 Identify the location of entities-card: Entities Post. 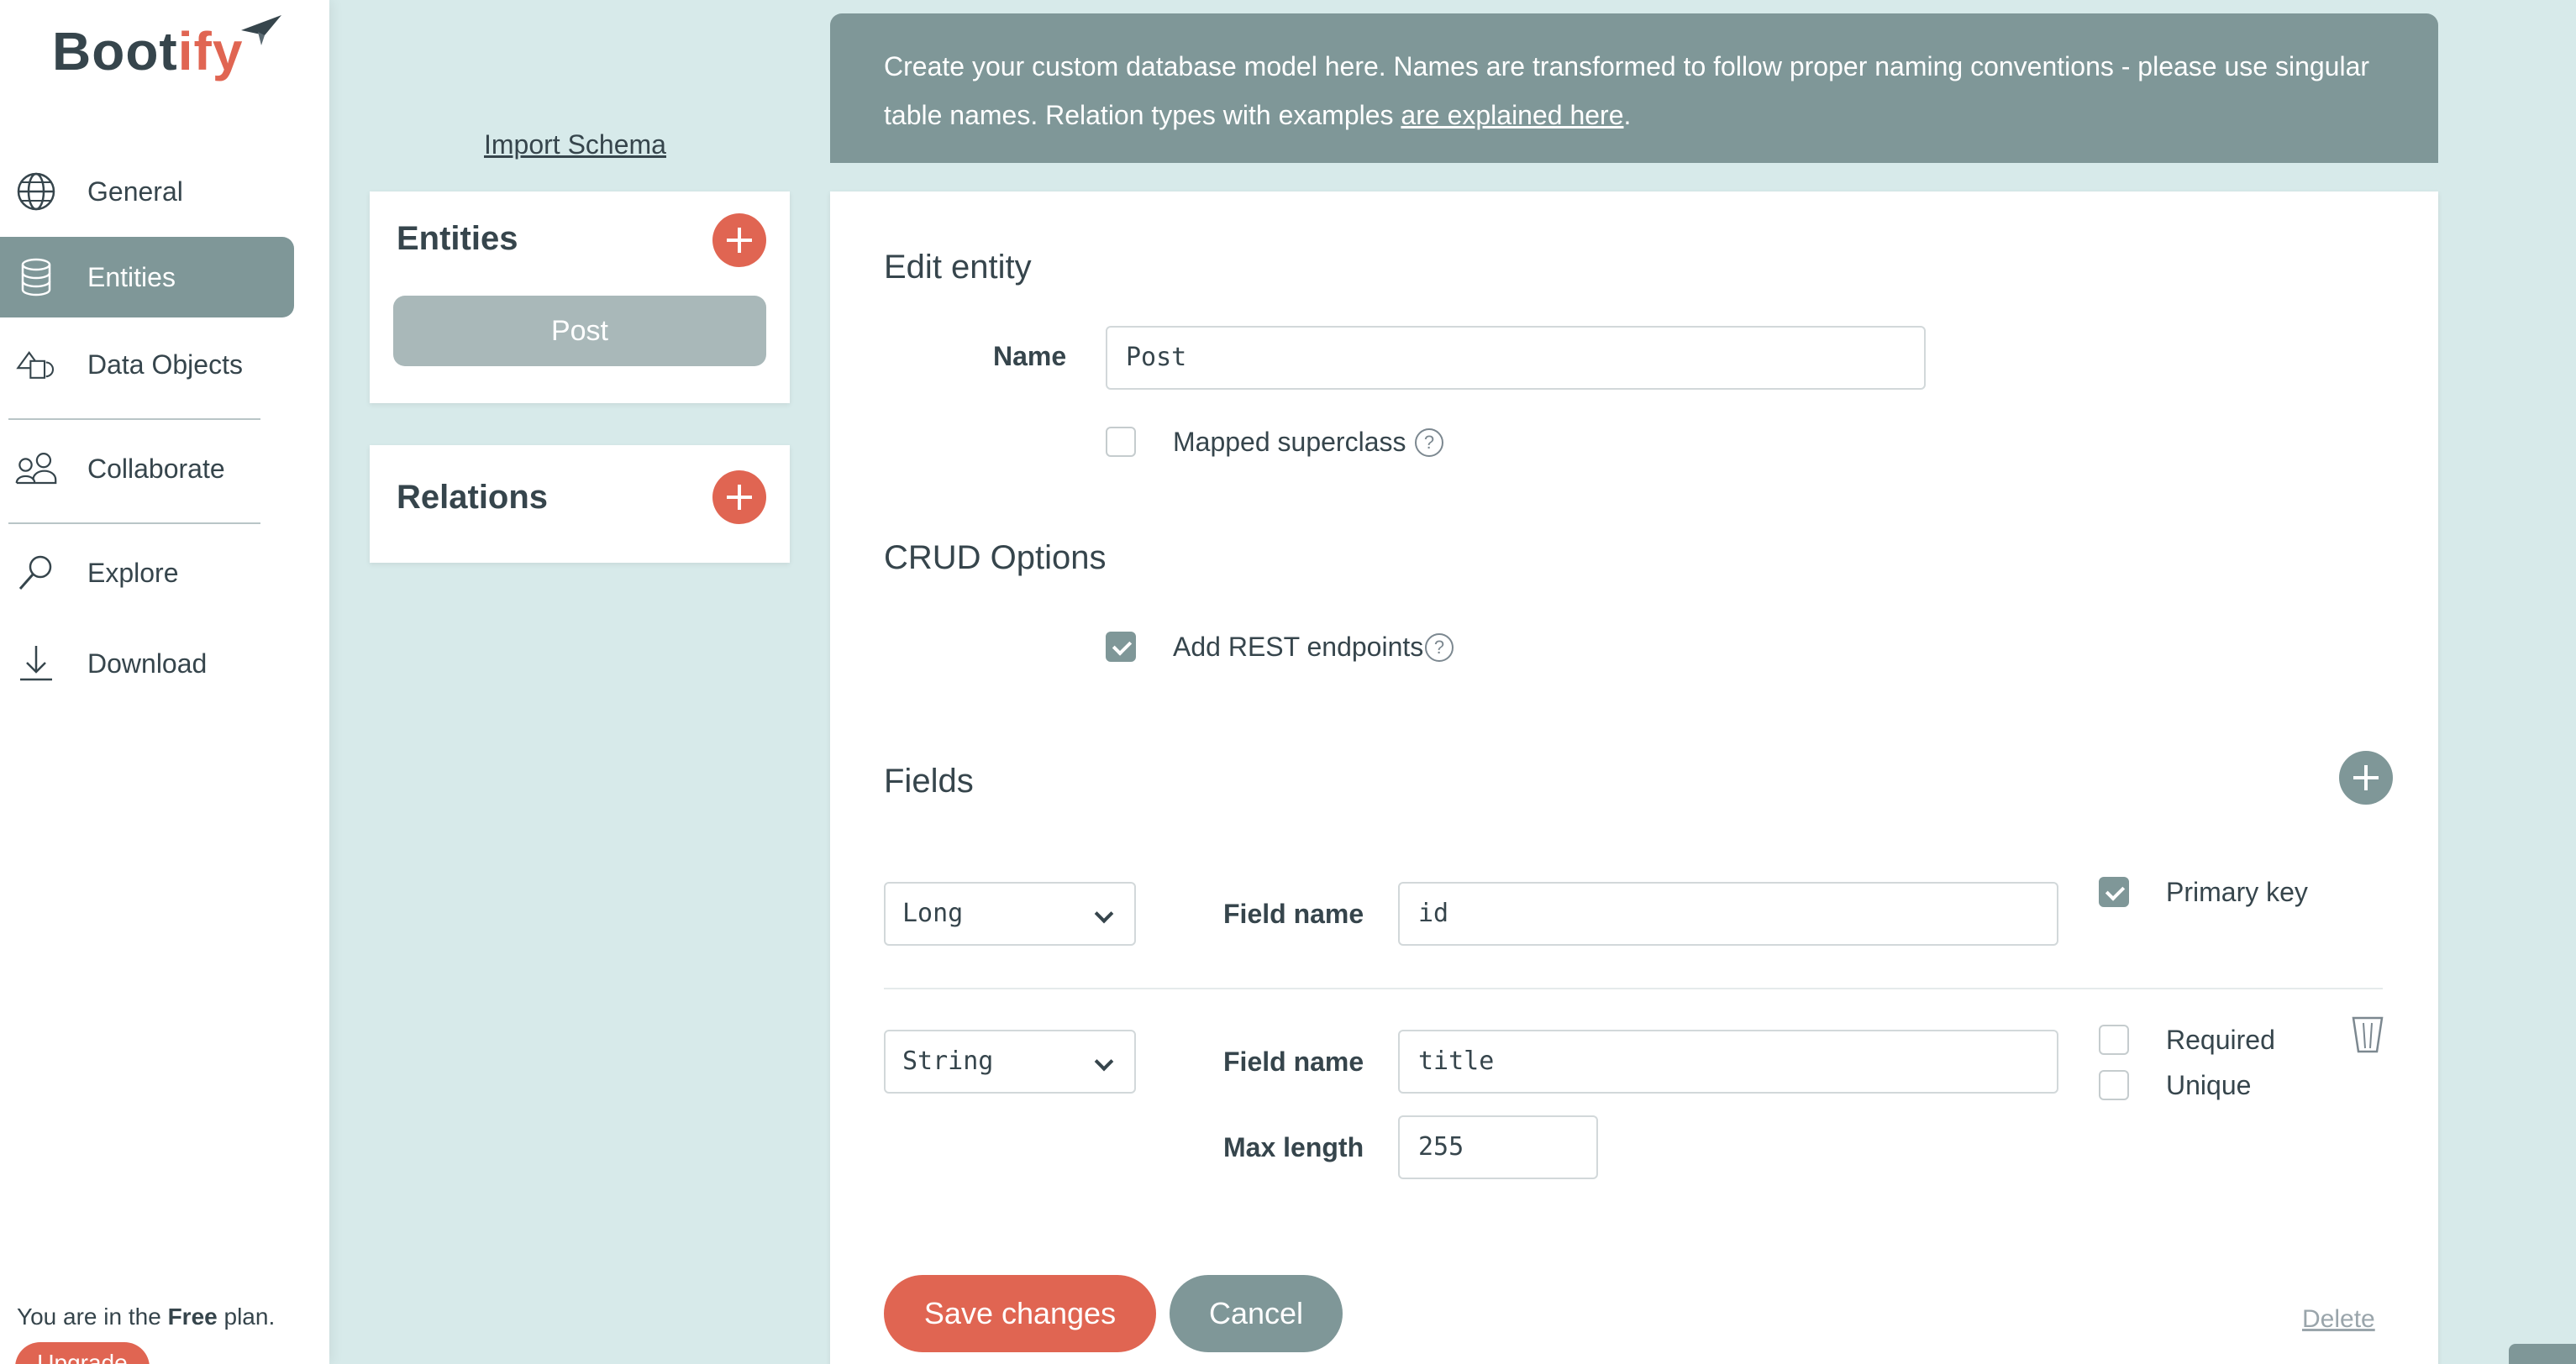
(580, 297).